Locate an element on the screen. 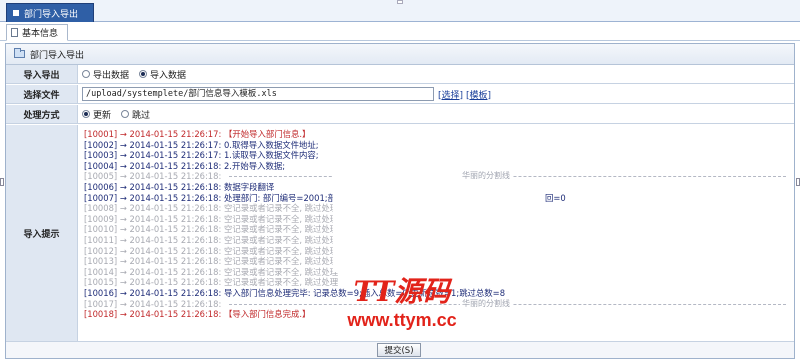 Image resolution: width=800 pixels, height=361 pixels. log-line-message: 【导入部门信息完成.】 is located at coordinates (267, 314).